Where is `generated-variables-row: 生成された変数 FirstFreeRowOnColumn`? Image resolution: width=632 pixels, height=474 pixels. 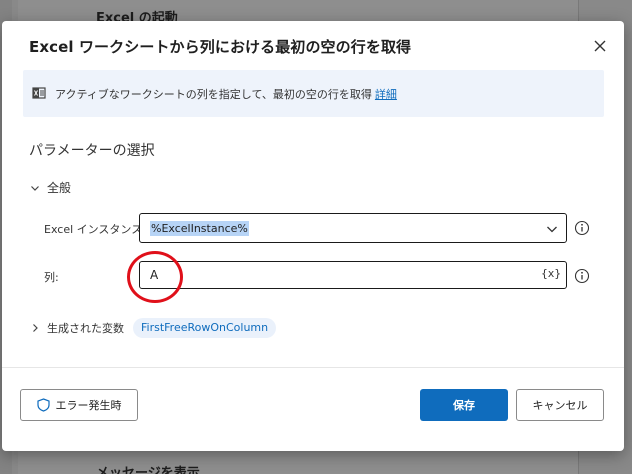 generated-variables-row: 生成された変数 FirstFreeRowOnColumn is located at coordinates (153, 328).